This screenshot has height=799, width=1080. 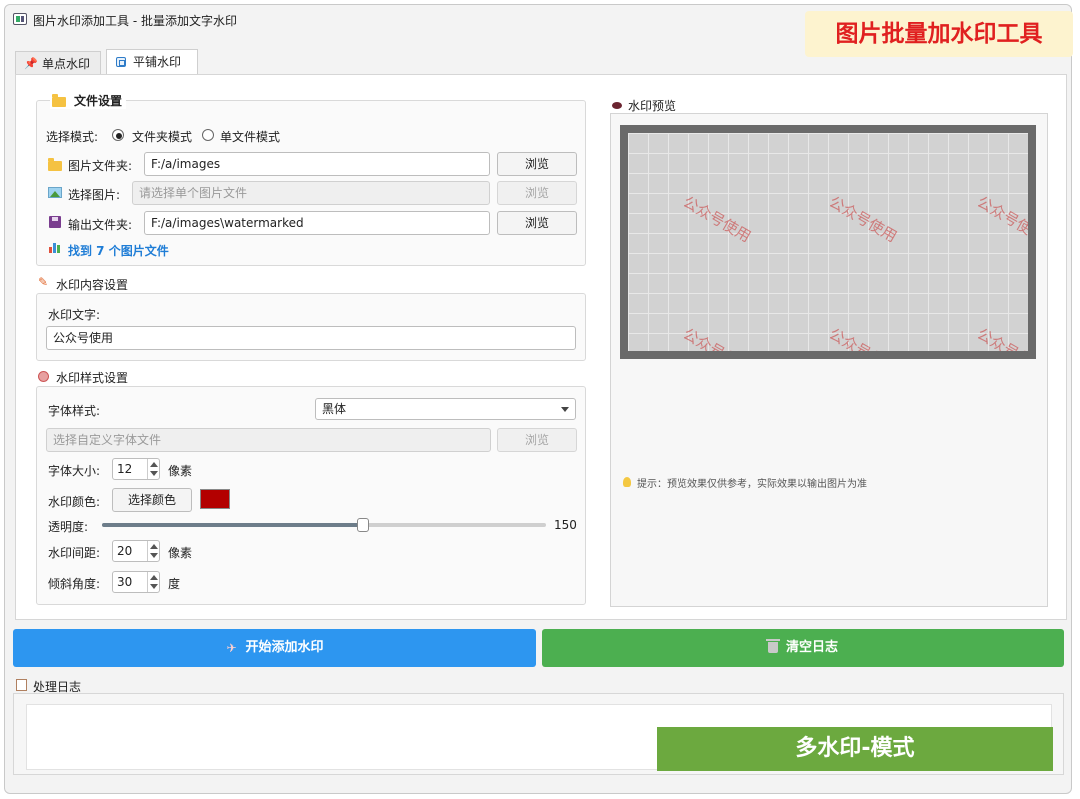 I want to click on mode-label: 选择模式:, so click(x=72, y=137).